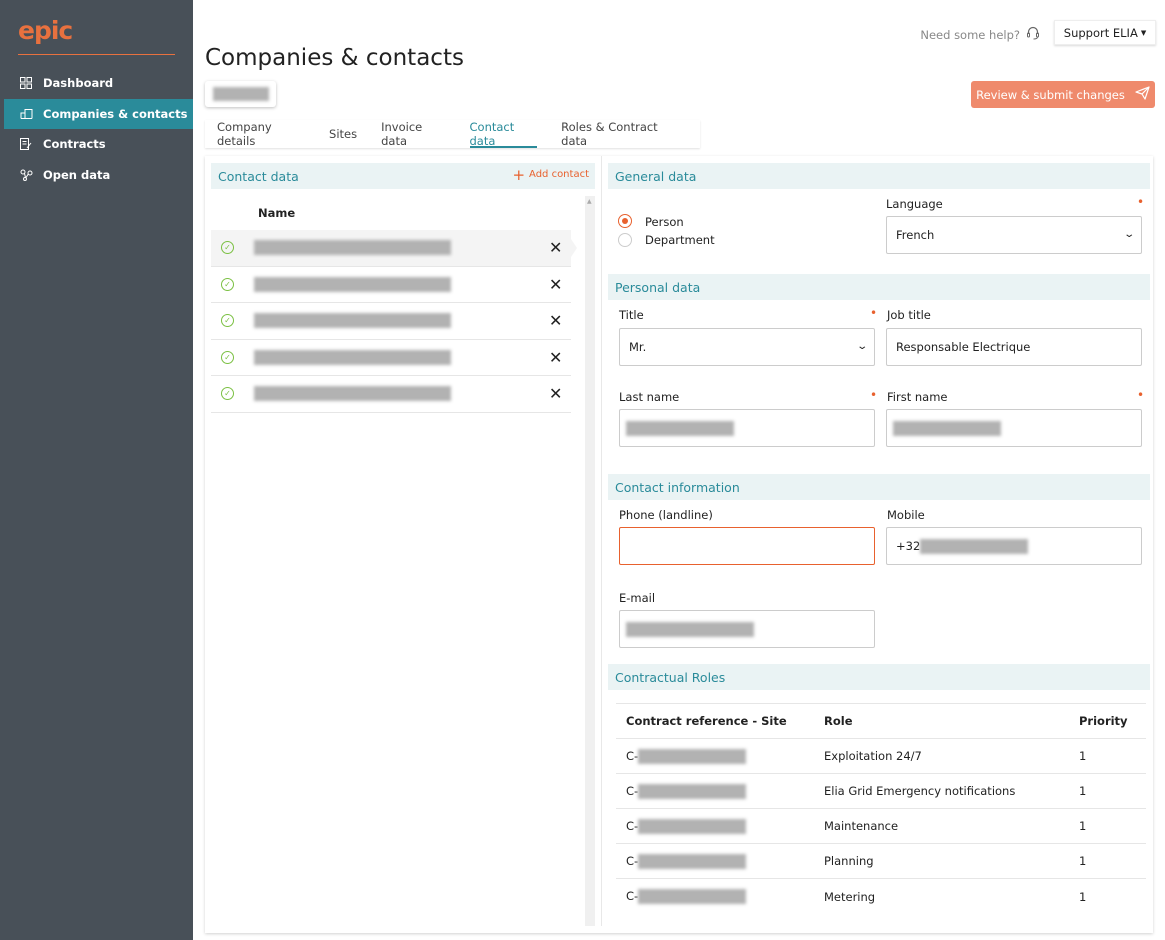 The width and height of the screenshot is (1165, 940). I want to click on section-title: General data, so click(656, 176).